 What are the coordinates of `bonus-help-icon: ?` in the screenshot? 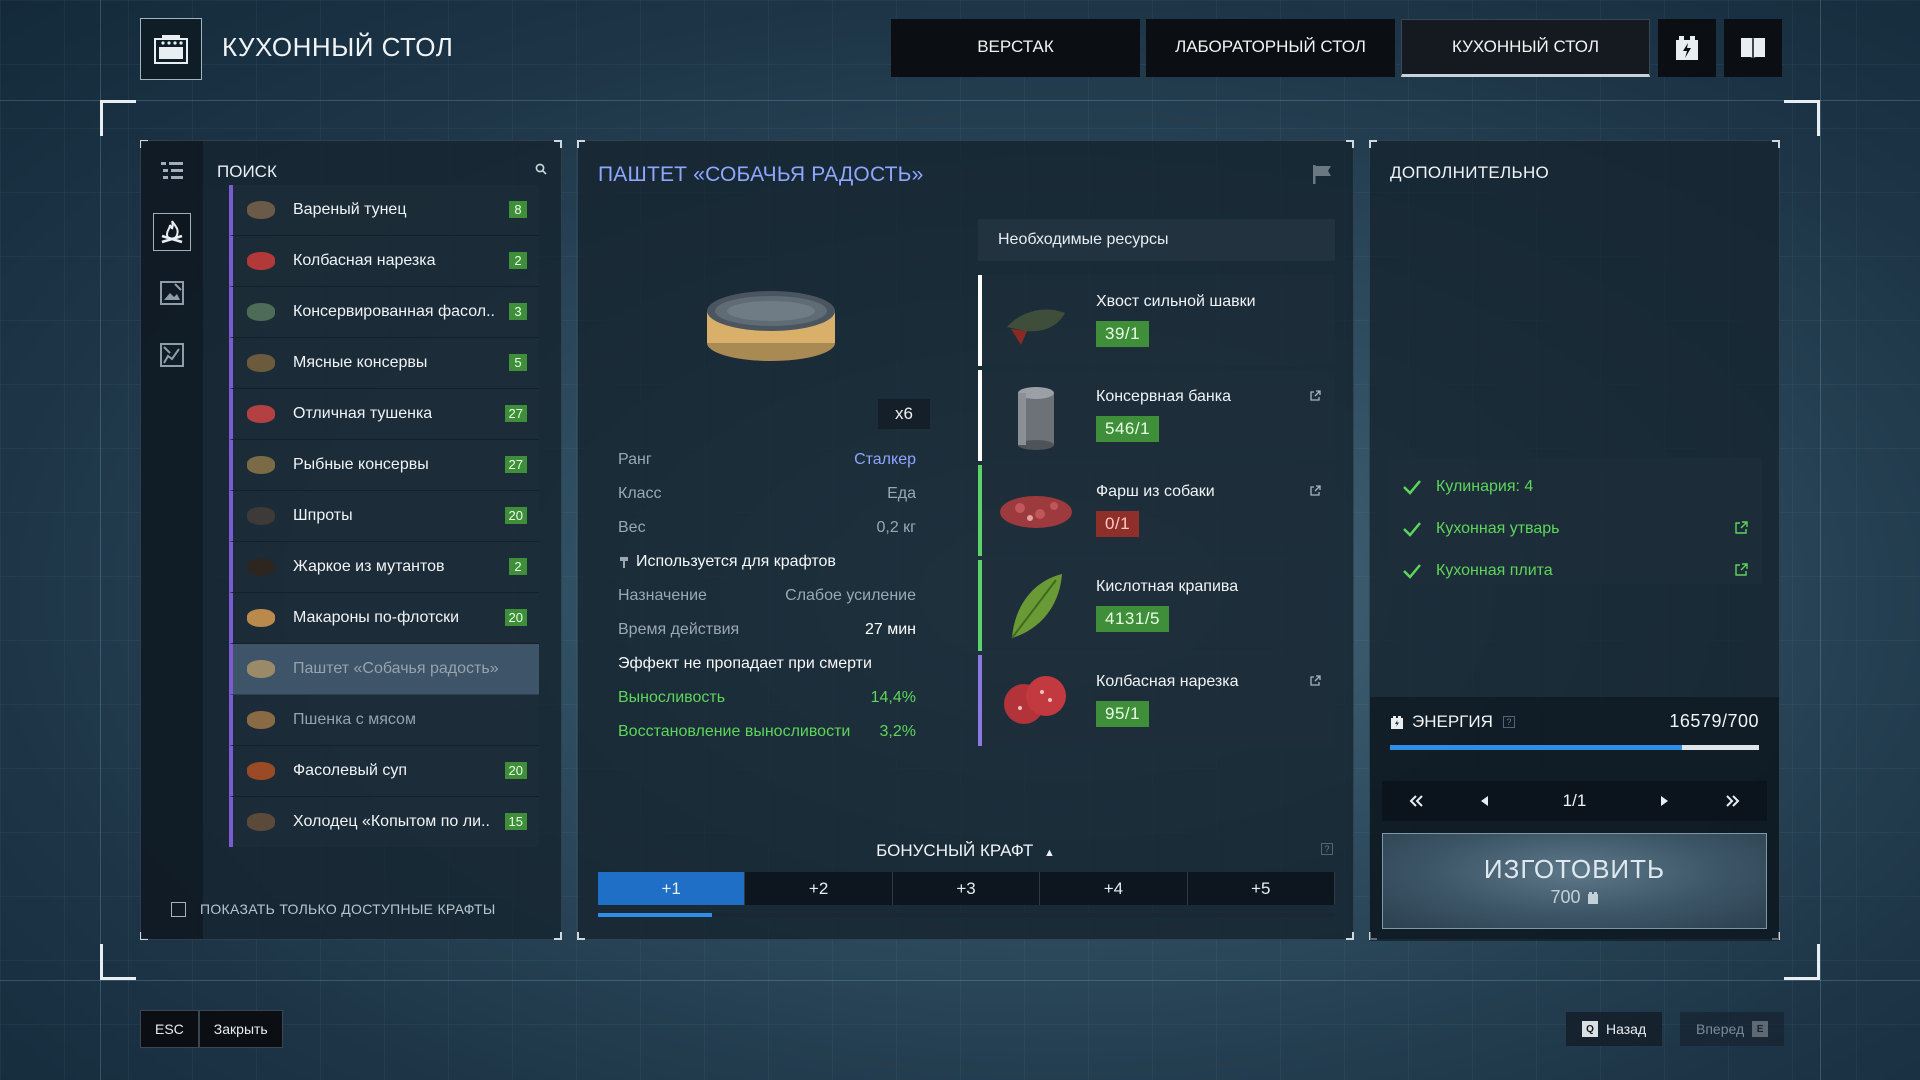 It's located at (1327, 849).